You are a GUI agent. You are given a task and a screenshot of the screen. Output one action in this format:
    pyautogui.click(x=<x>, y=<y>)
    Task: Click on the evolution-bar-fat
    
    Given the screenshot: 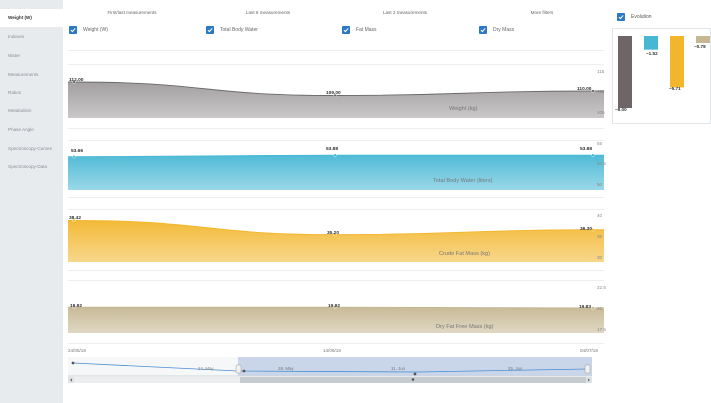 What is the action you would take?
    pyautogui.click(x=677, y=62)
    